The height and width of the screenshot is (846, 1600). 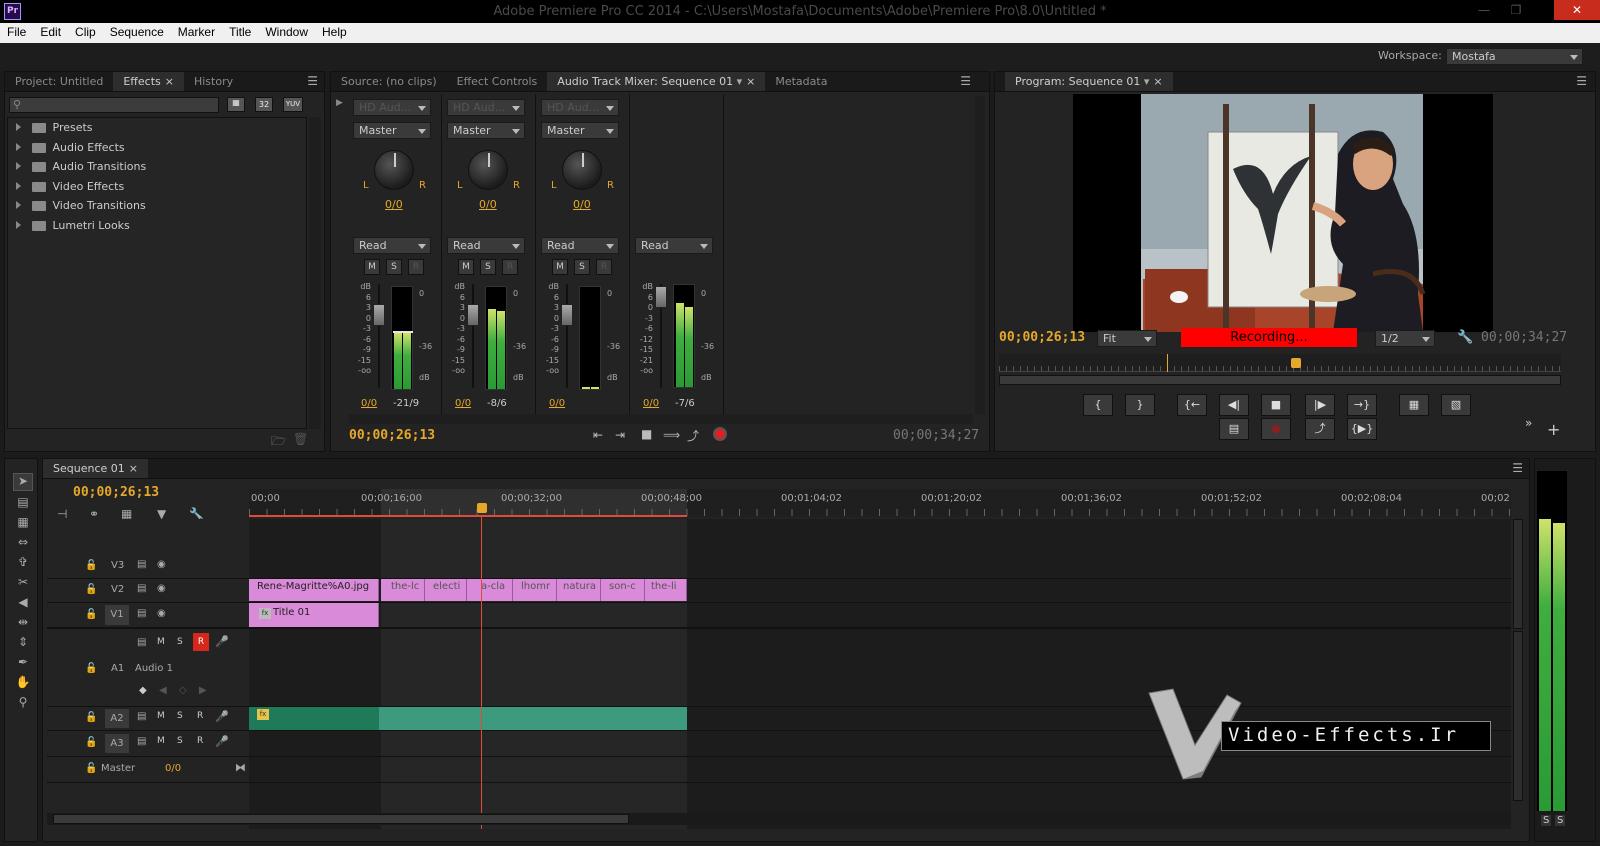 I want to click on fit-select: Fit, so click(x=1127, y=338).